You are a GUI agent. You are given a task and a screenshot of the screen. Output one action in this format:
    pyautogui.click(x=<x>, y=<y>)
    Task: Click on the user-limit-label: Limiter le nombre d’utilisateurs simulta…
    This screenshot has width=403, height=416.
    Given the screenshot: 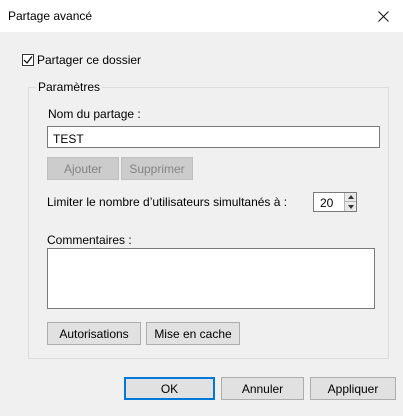 What is the action you would take?
    pyautogui.click(x=167, y=202)
    